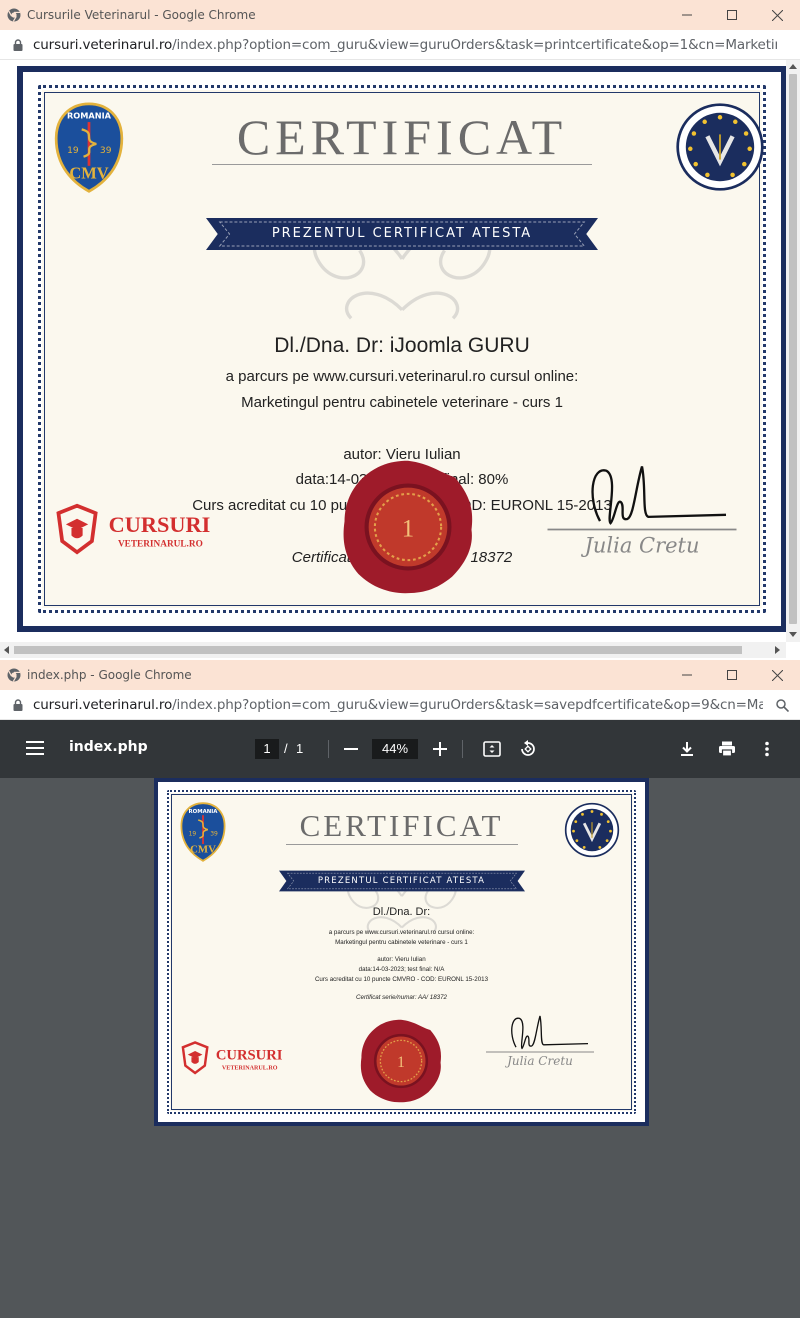 Image resolution: width=800 pixels, height=1318 pixels. Describe the element at coordinates (267, 749) in the screenshot. I see `page-number-input: 1` at that location.